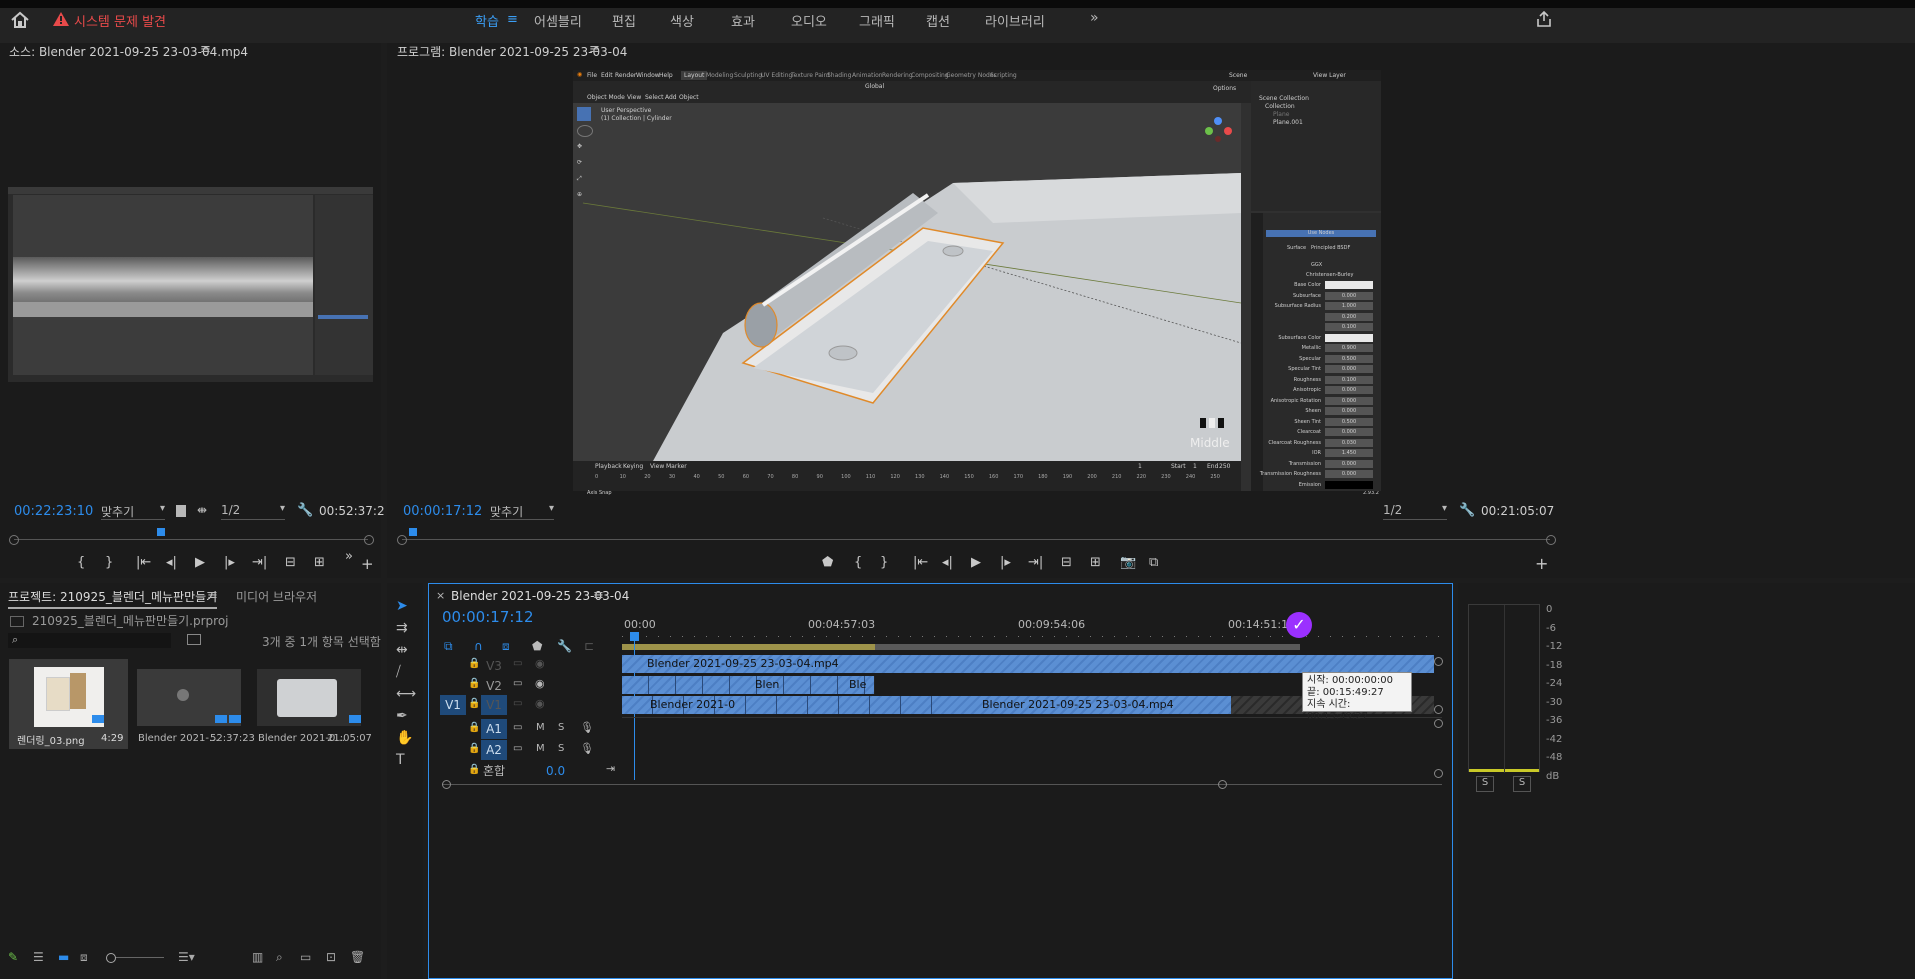  I want to click on track-select-icon: ⇉, so click(406, 631).